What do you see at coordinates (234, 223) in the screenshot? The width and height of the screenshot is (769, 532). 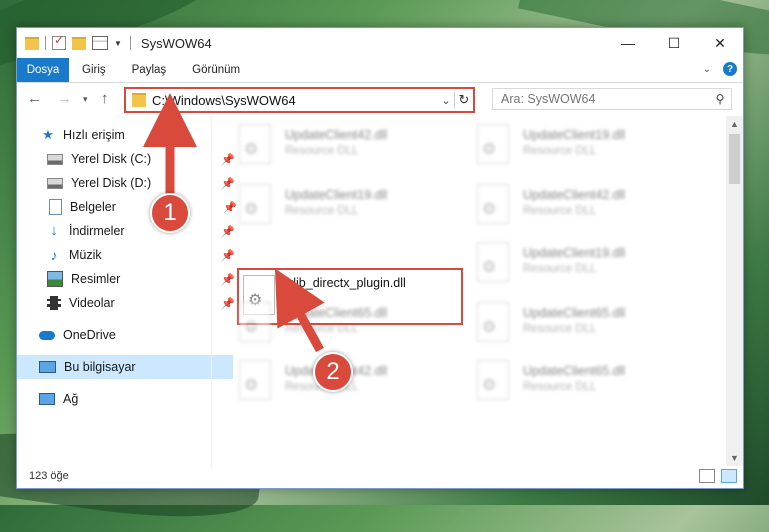 I see `annotation-arrows` at bounding box center [234, 223].